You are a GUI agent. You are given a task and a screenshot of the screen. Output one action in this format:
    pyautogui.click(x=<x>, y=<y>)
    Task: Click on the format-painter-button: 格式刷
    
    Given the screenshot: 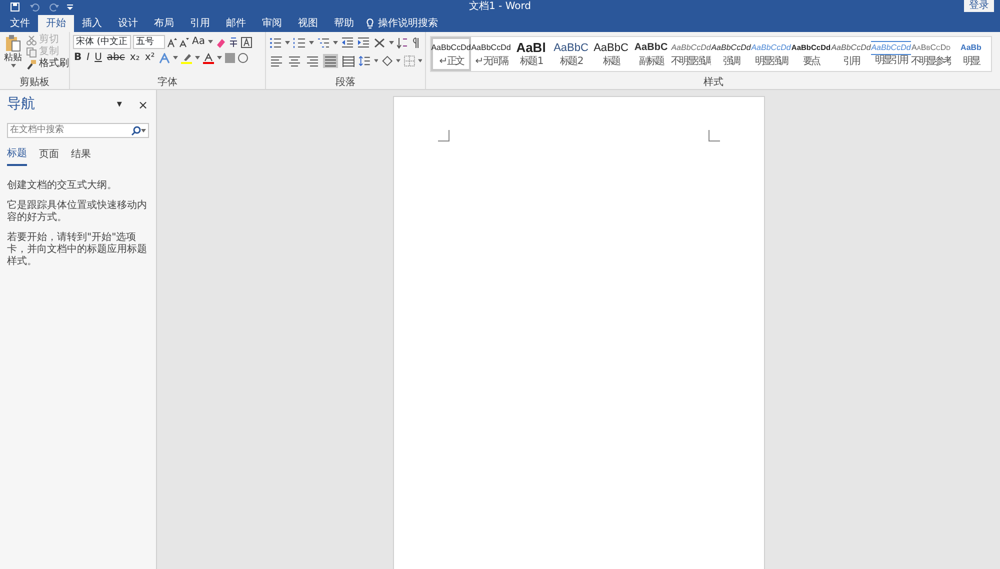 What is the action you would take?
    pyautogui.click(x=47, y=64)
    